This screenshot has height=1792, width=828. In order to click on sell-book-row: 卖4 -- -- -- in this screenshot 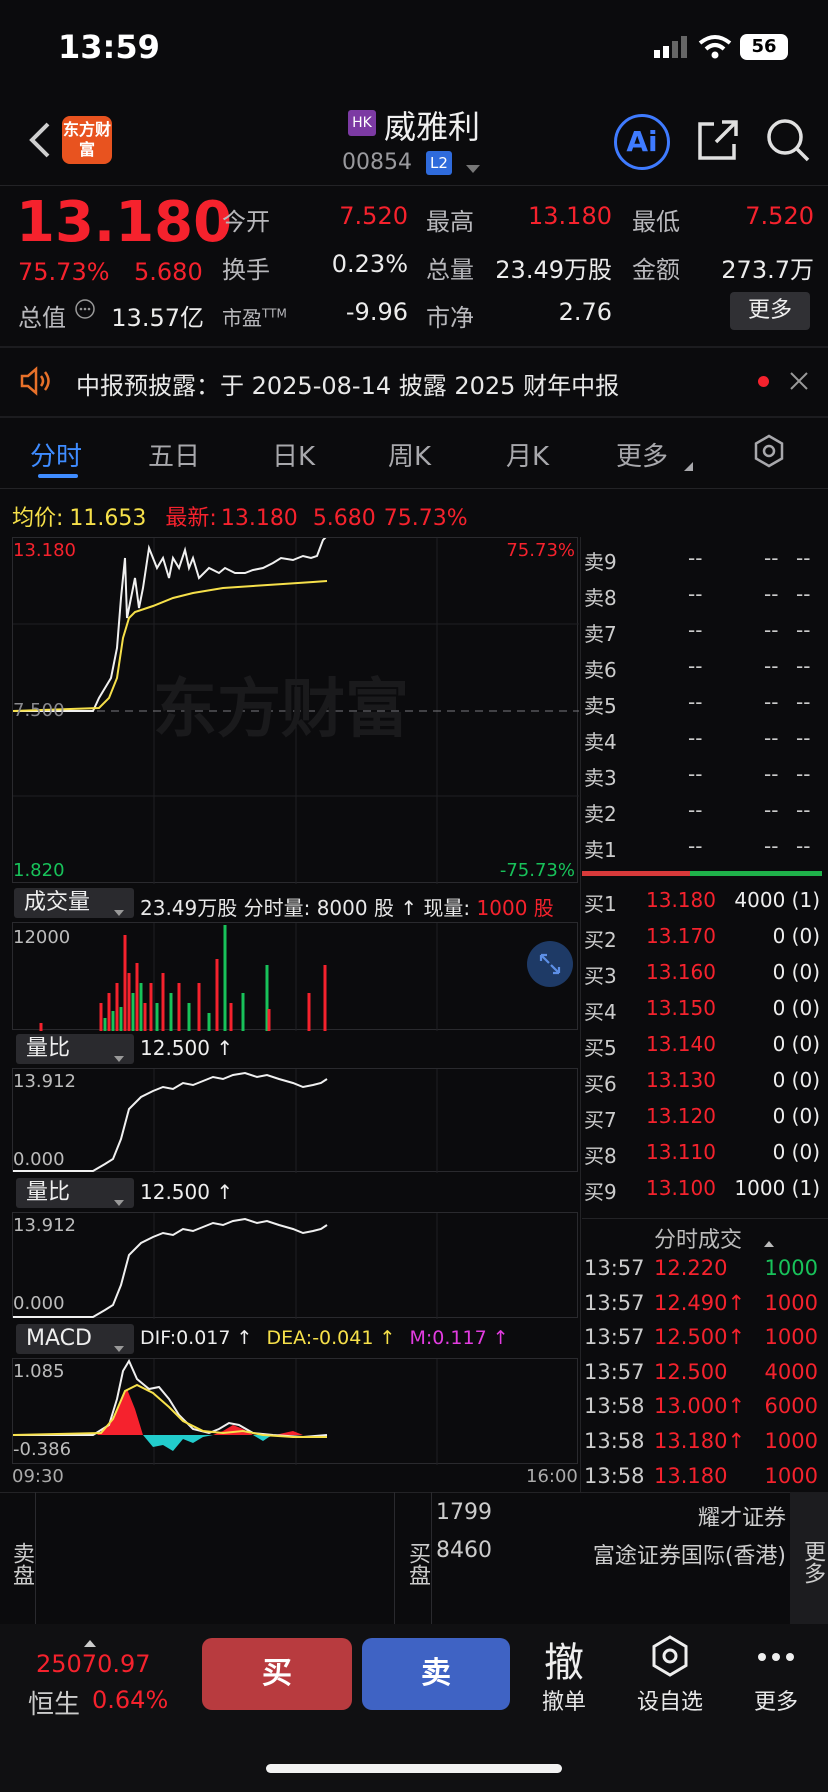, I will do `click(702, 738)`.